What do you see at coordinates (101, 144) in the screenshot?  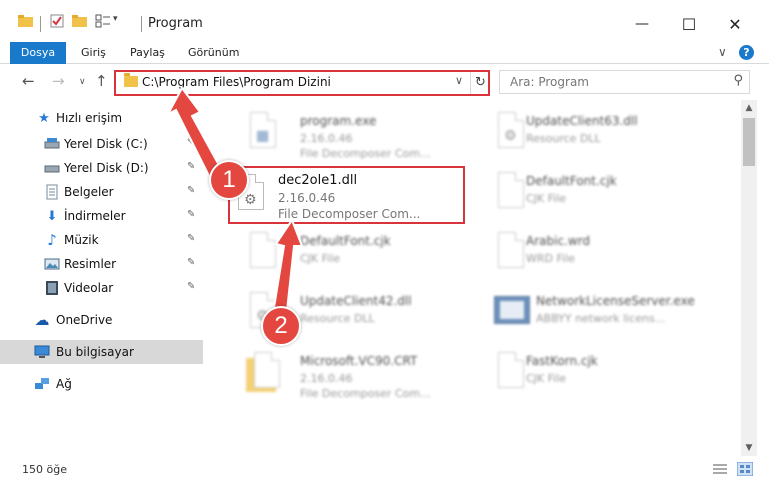 I see `sidebar-item-local-disk-c: Yerel Disk (C:) ✎` at bounding box center [101, 144].